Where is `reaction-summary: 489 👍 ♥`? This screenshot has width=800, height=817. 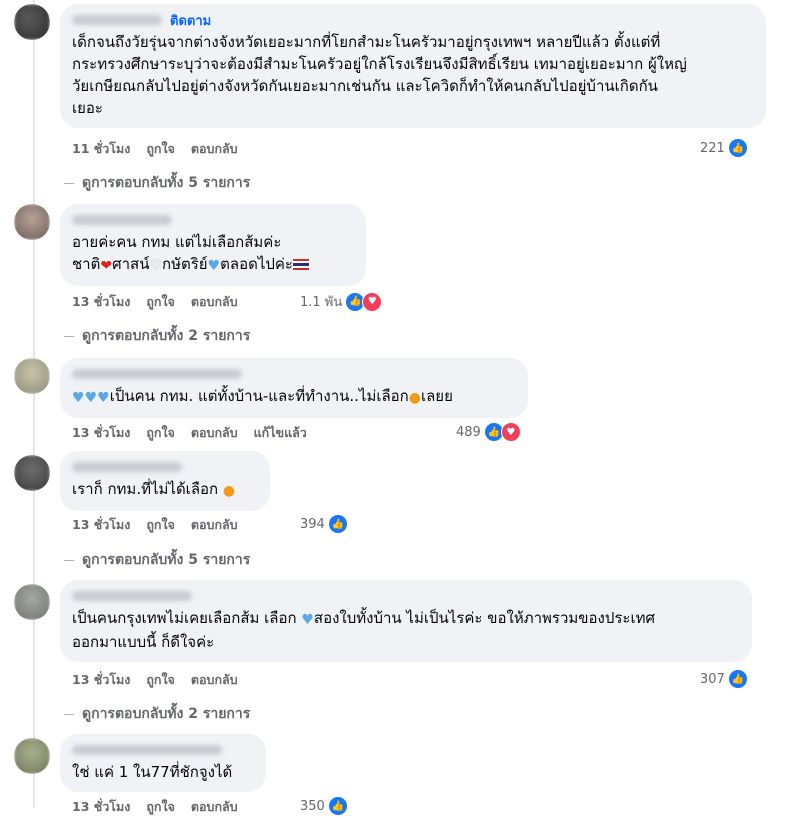
reaction-summary: 489 👍 ♥ is located at coordinates (488, 432).